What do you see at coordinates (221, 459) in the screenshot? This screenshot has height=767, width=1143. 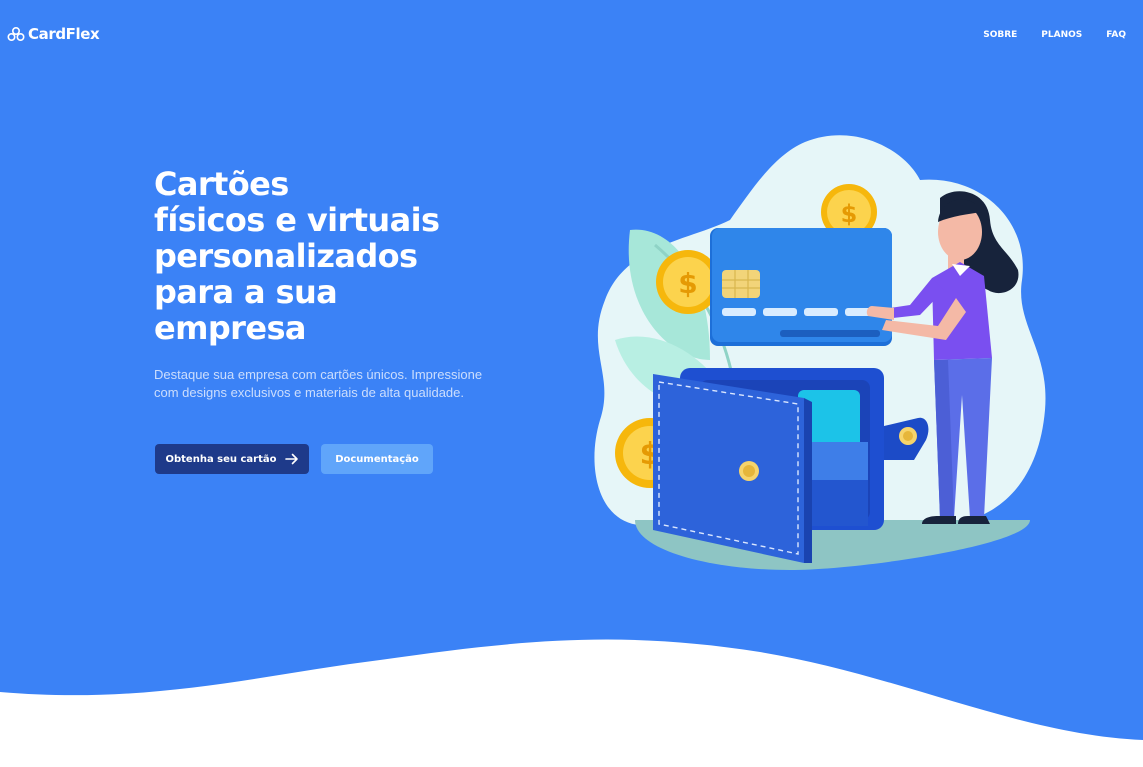 I see `get-card-button-label: Obtenha seu cartão` at bounding box center [221, 459].